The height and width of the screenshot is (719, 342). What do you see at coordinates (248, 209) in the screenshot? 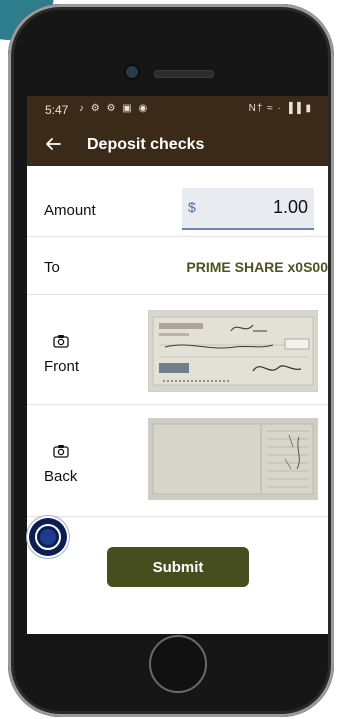
I see `amount-input: $ 1.00` at bounding box center [248, 209].